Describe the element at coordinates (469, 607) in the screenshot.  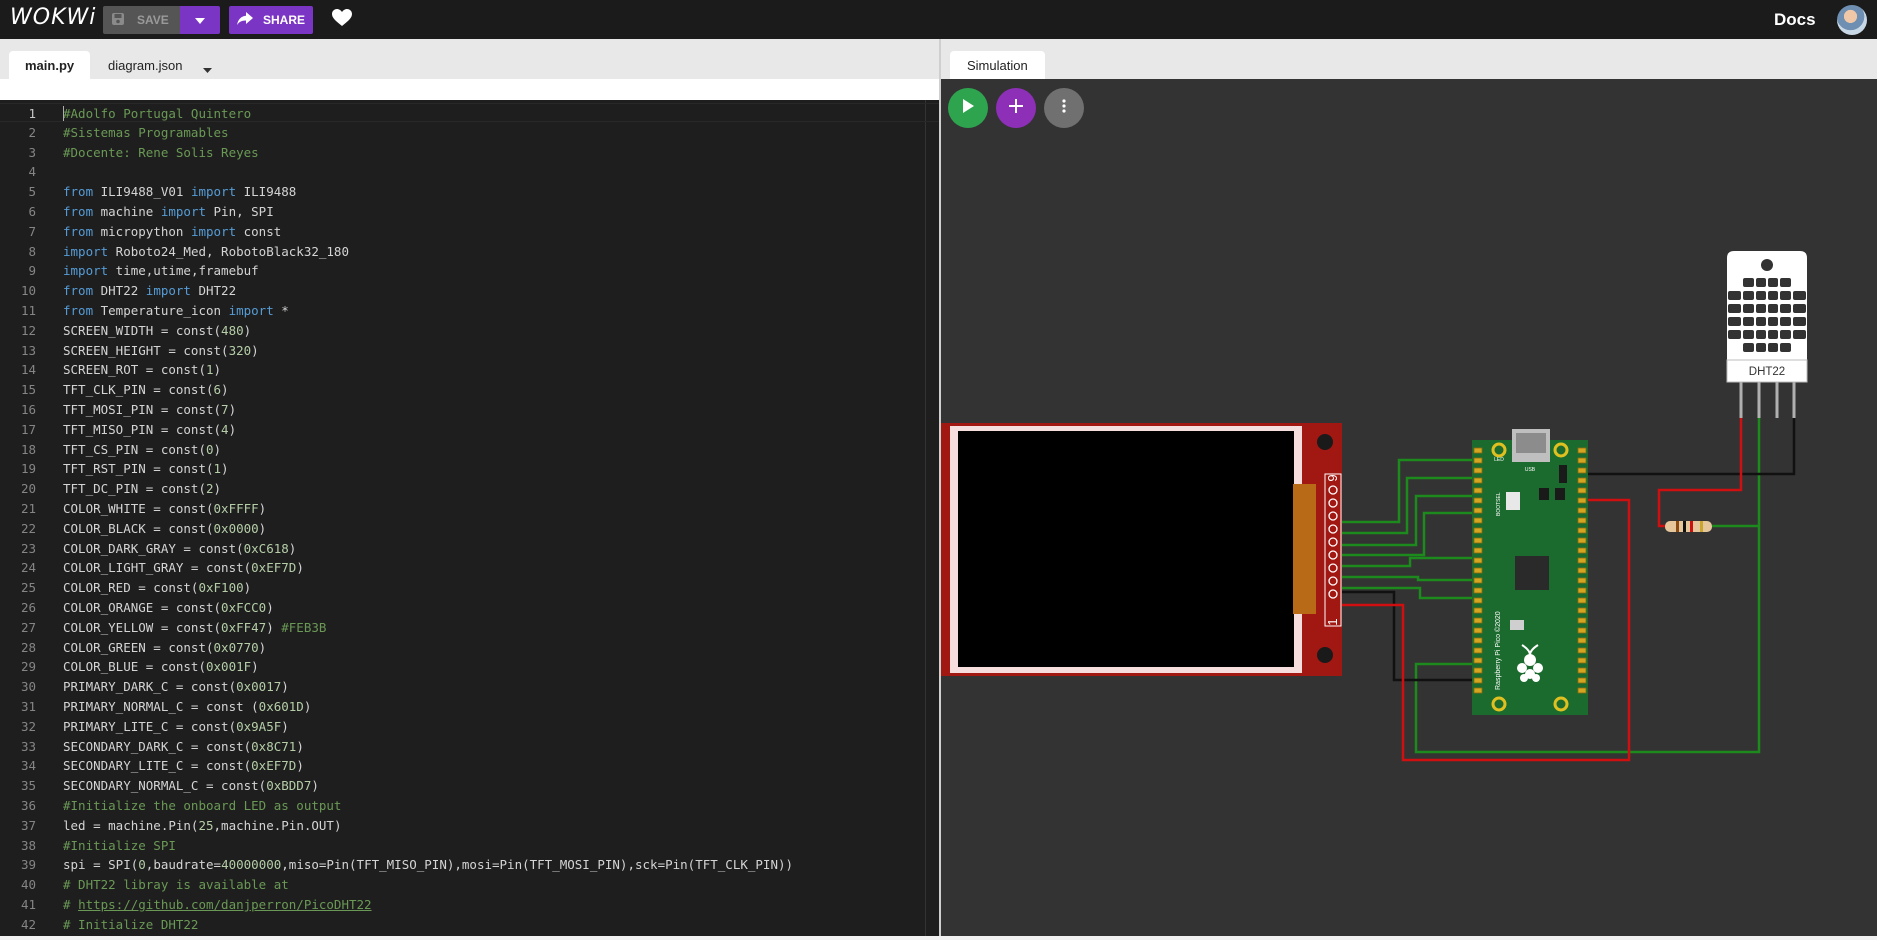
I see `code-line: 26 COLOR_ORANGE = const(0xFCC0)` at that location.